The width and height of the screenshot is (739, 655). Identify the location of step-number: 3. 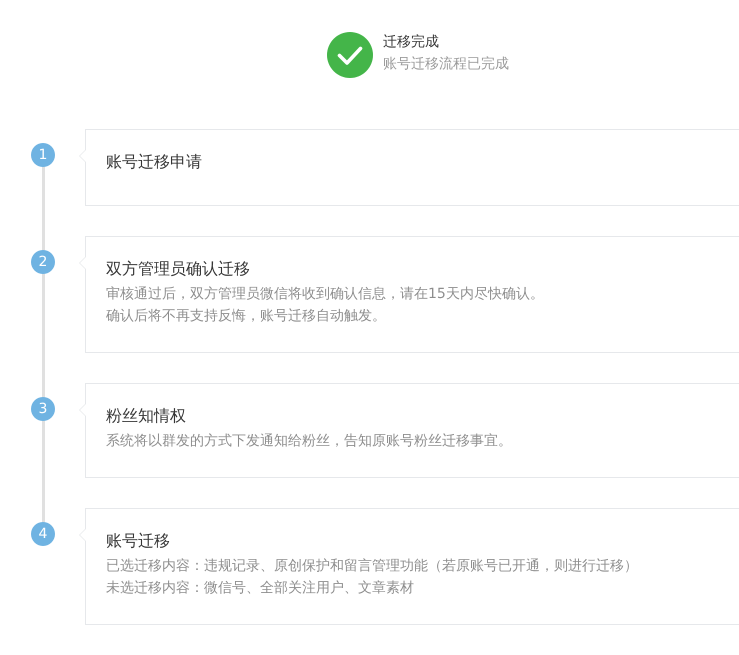
(43, 409).